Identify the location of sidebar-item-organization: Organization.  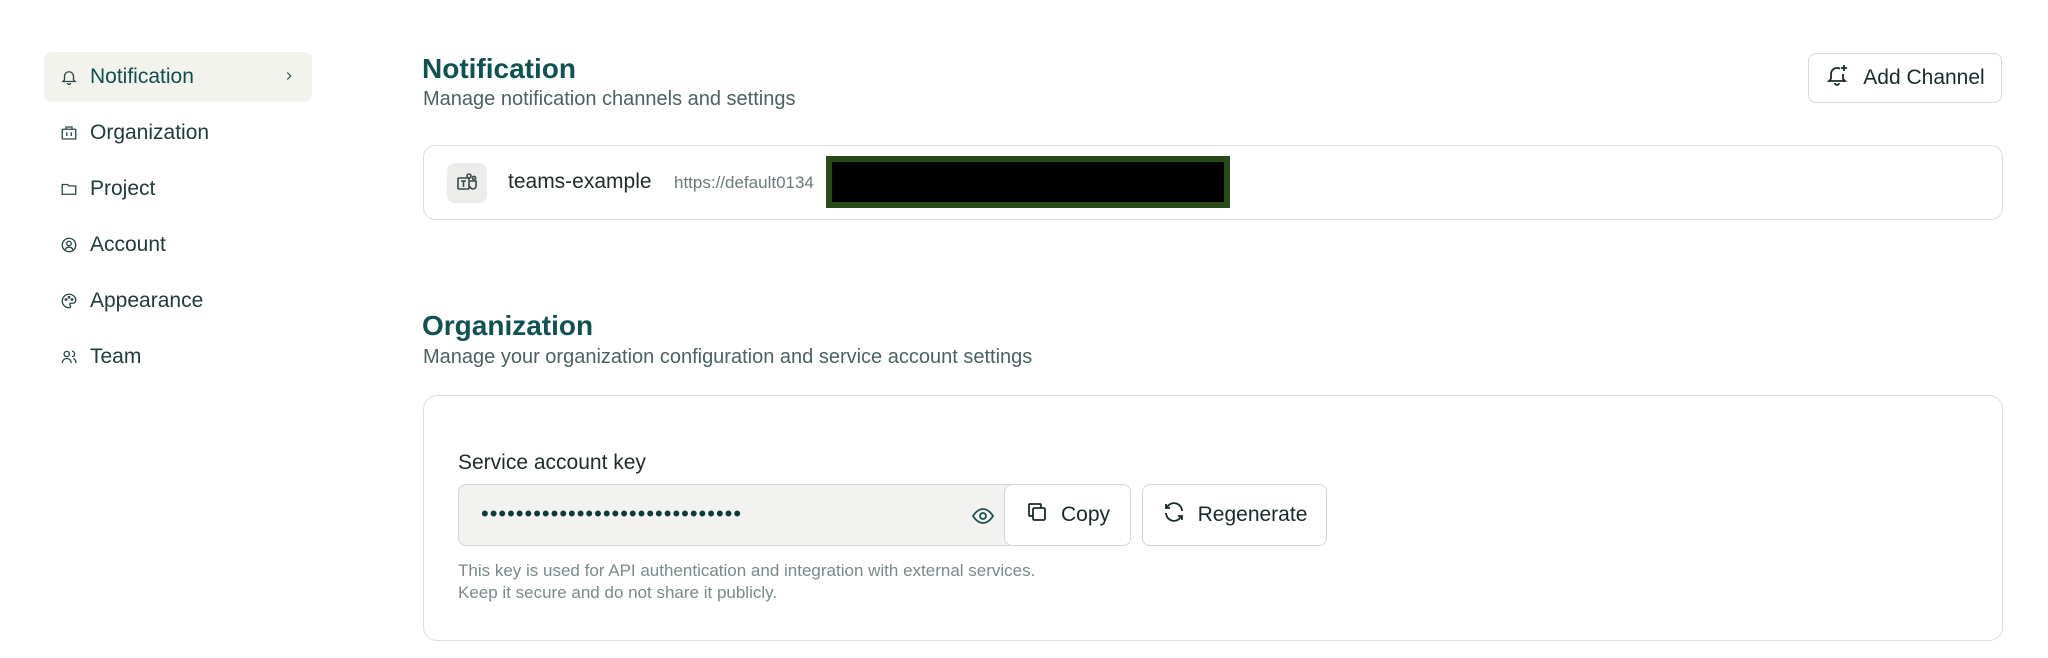
(178, 133).